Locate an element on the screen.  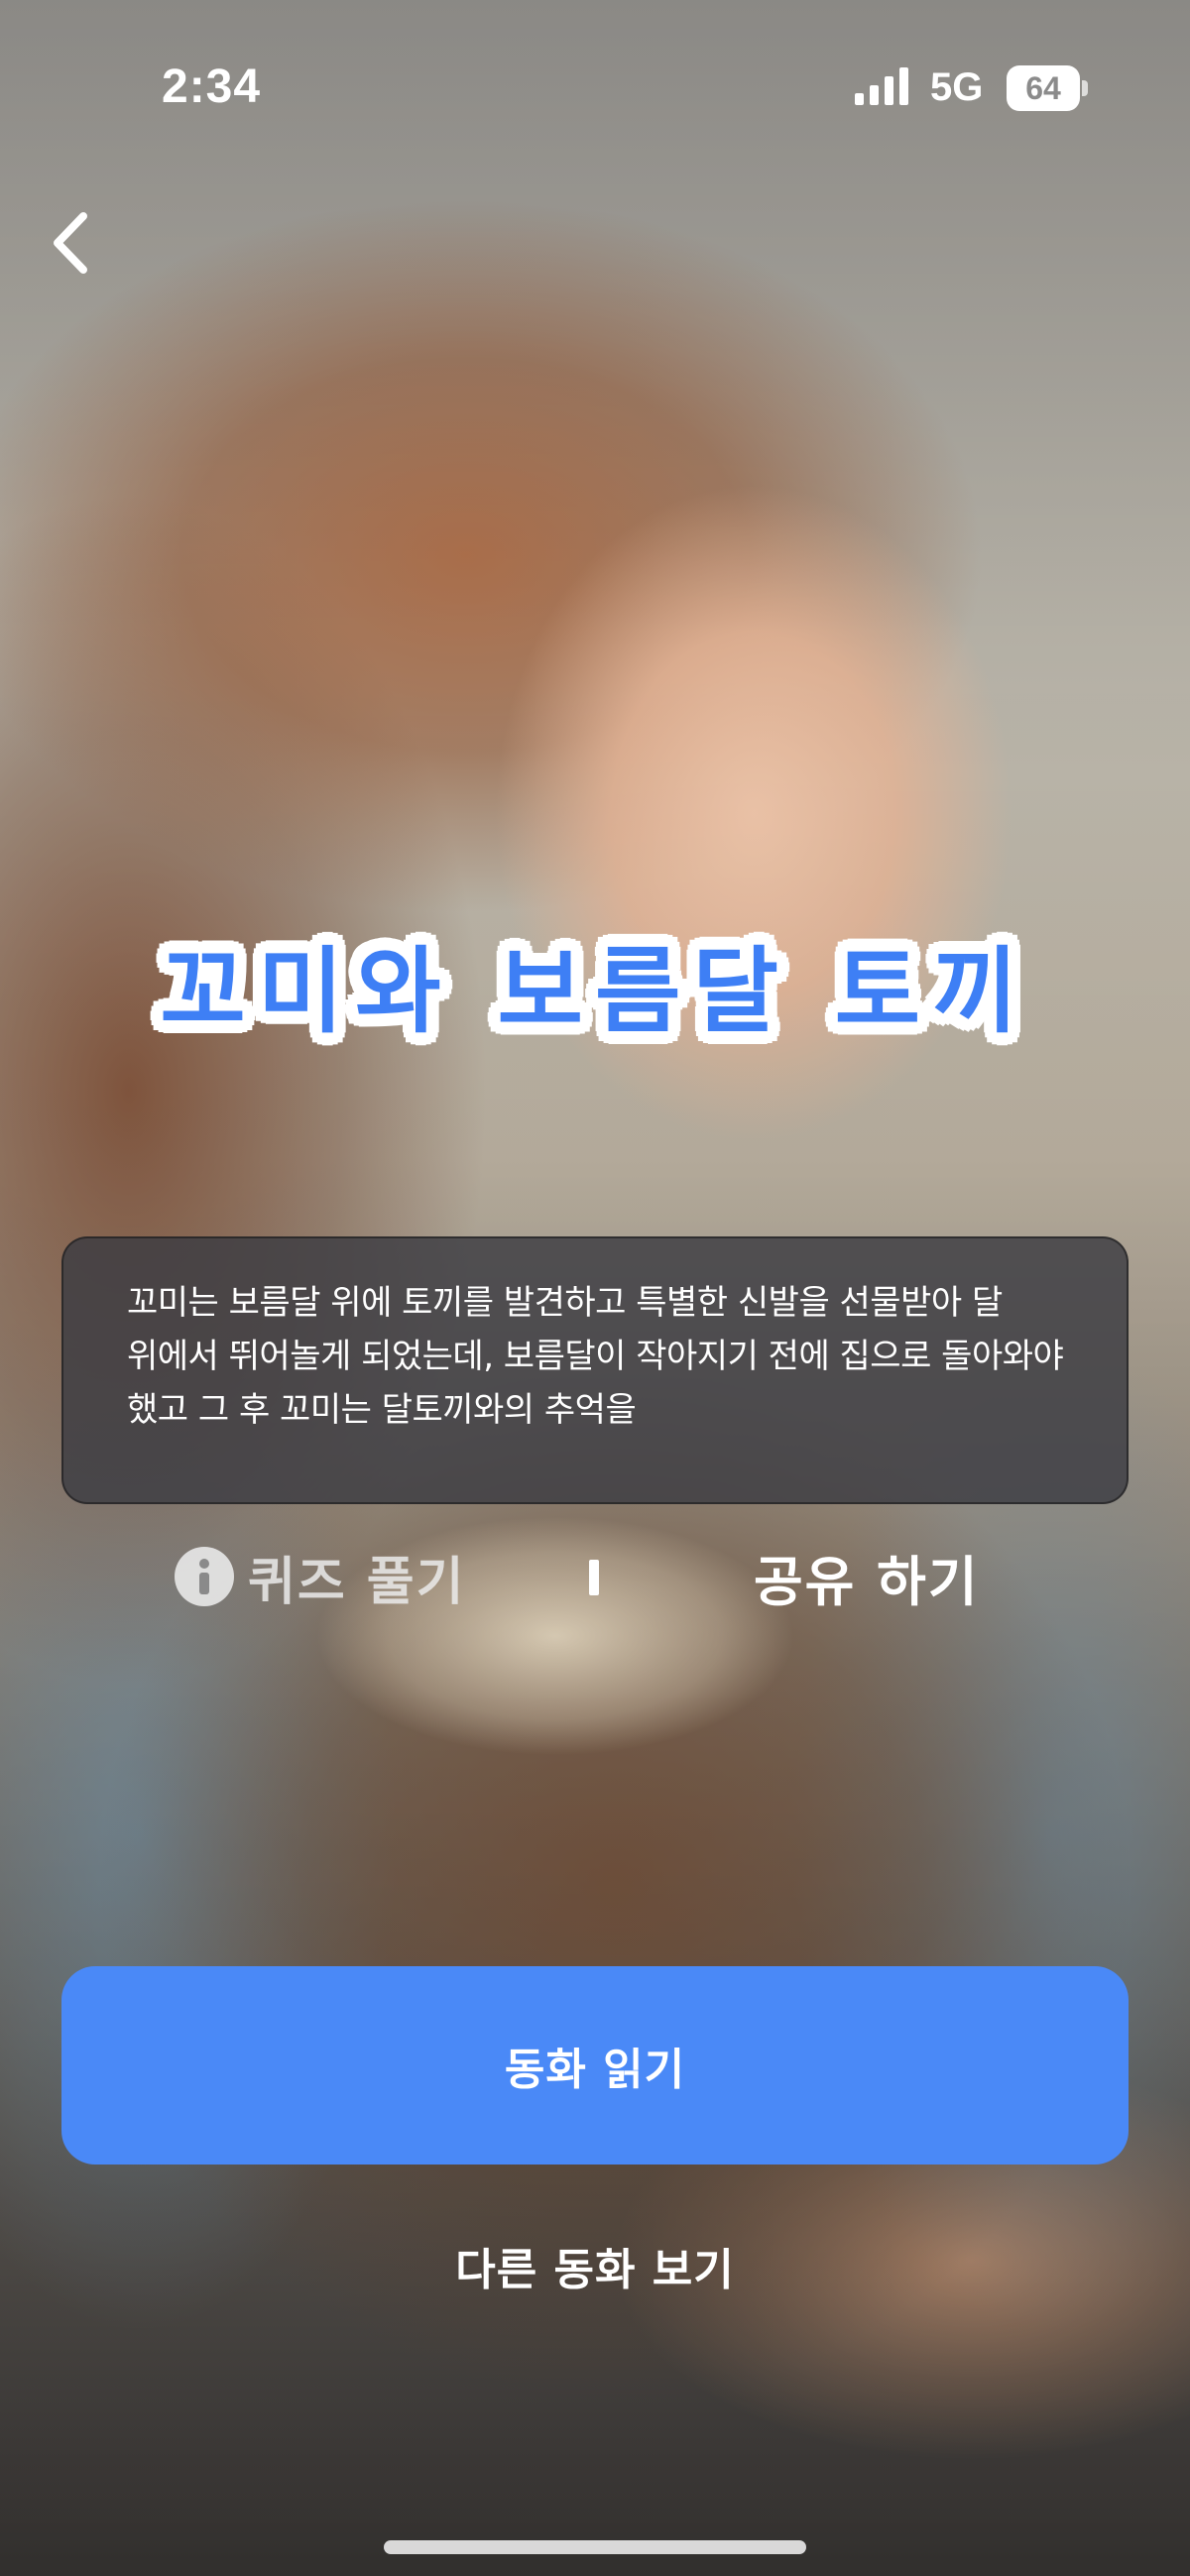
battery-icon: 64 is located at coordinates (1047, 88).